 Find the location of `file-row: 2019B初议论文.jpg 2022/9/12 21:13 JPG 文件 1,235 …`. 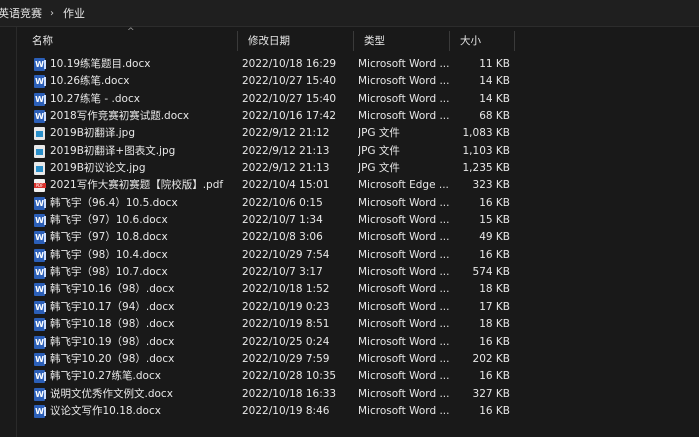

file-row: 2019B初议论文.jpg 2022/9/12 21:13 JPG 文件 1,235 … is located at coordinates (360, 168).